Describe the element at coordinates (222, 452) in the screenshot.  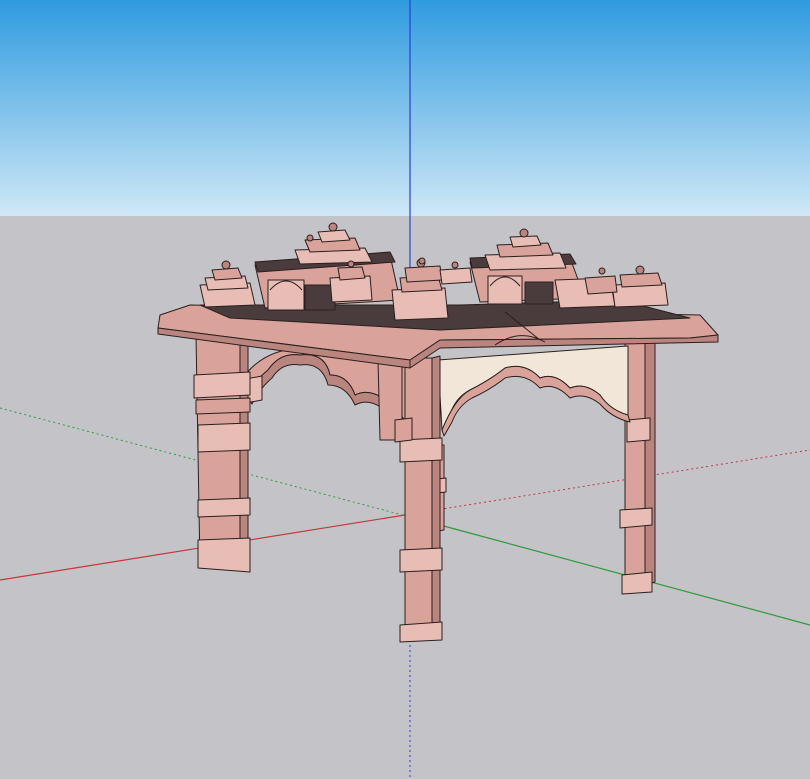
I see `column-front-left` at that location.